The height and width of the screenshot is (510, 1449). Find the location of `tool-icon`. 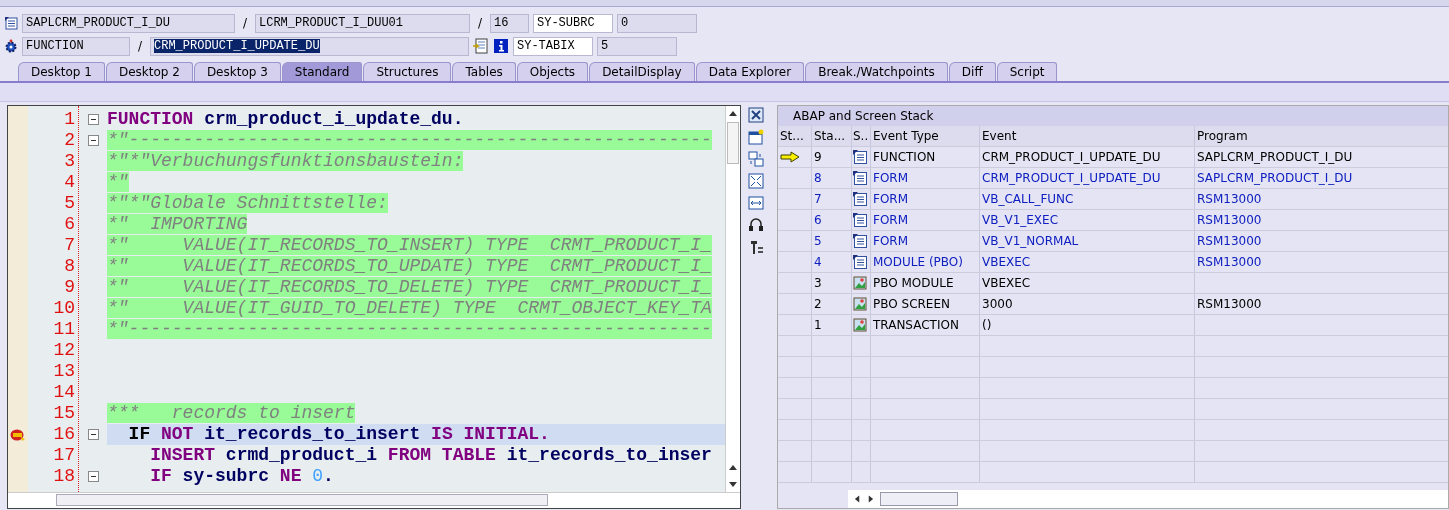

tool-icon is located at coordinates (756, 247).